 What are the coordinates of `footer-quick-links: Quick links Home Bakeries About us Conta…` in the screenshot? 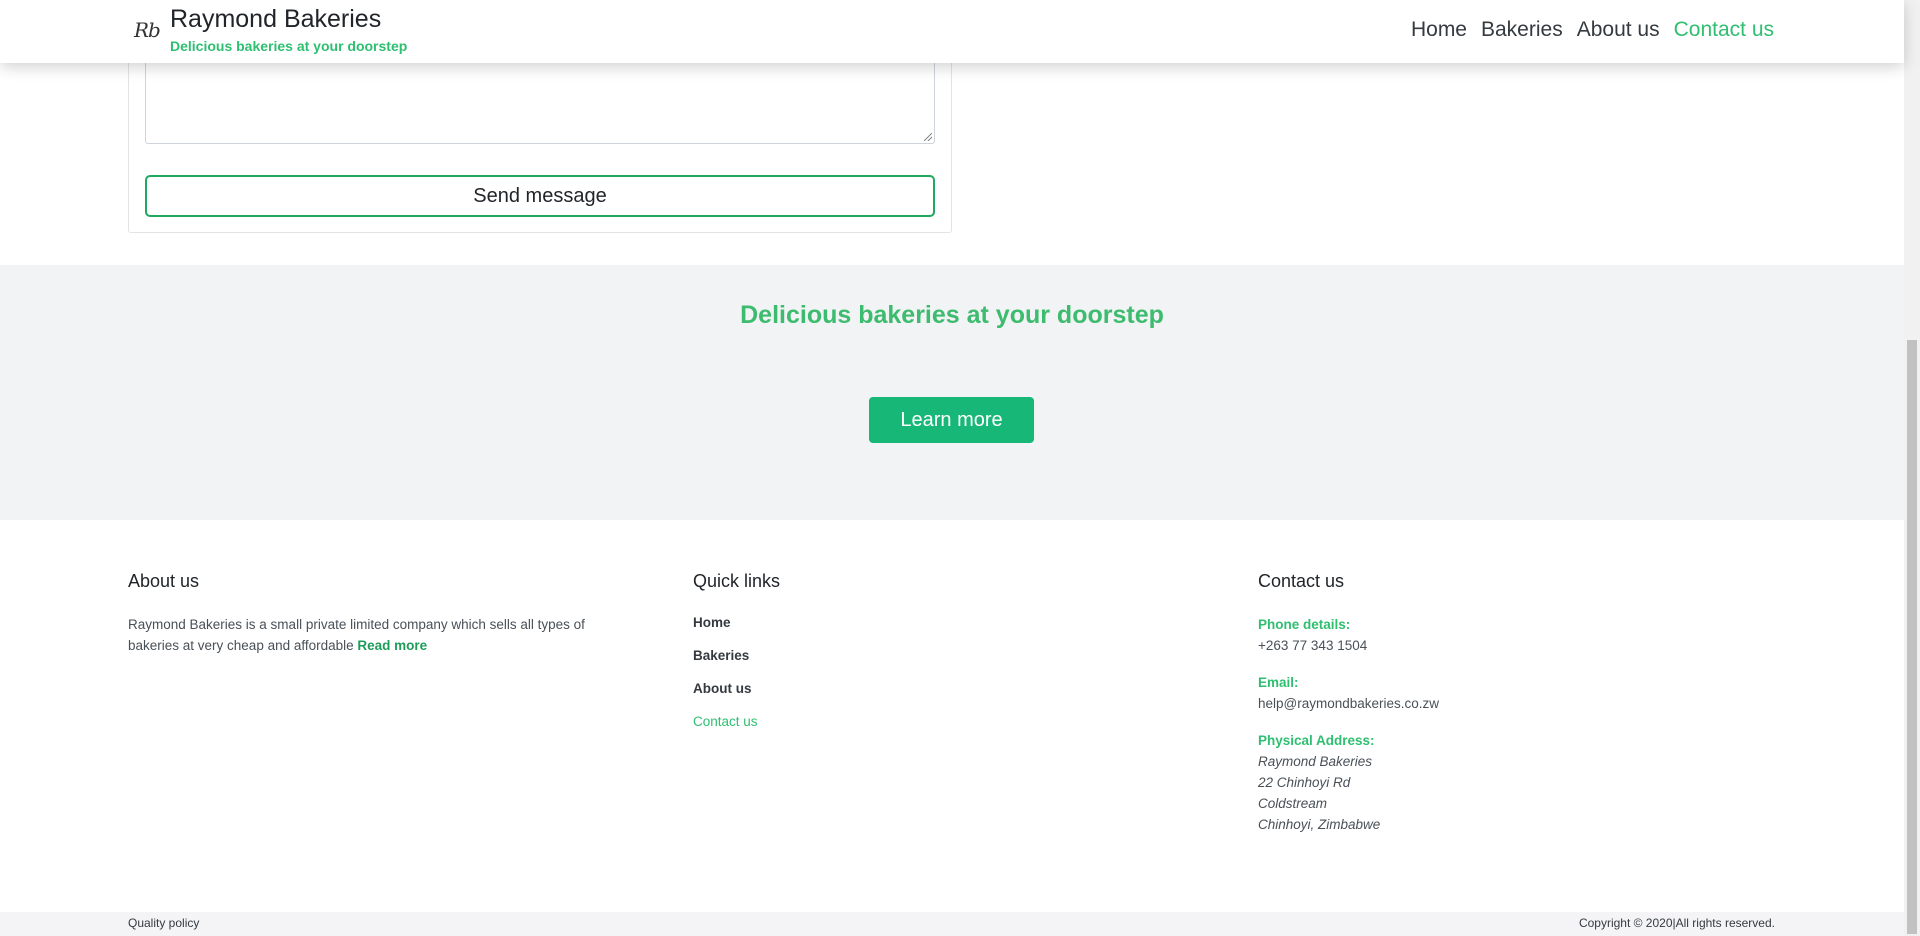 It's located at (843, 658).